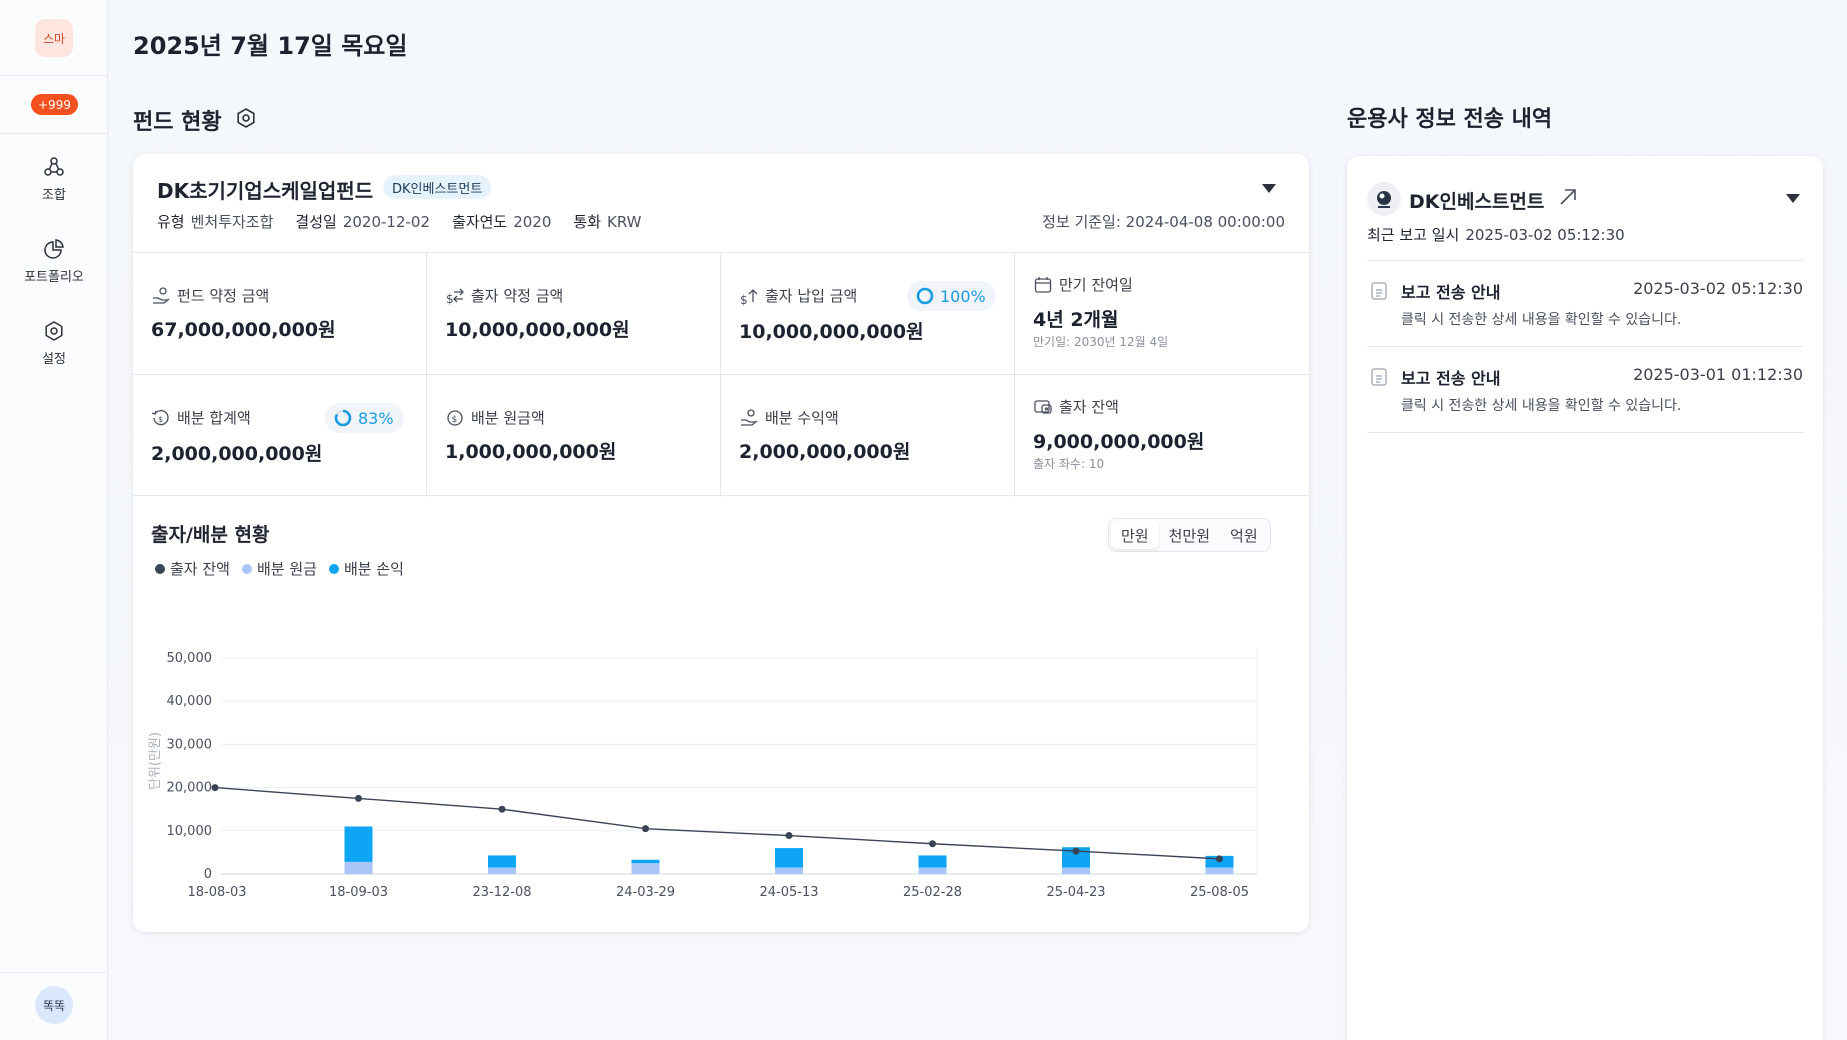 Image resolution: width=1847 pixels, height=1040 pixels. I want to click on manager-tag: DK인베스트먼트, so click(437, 187).